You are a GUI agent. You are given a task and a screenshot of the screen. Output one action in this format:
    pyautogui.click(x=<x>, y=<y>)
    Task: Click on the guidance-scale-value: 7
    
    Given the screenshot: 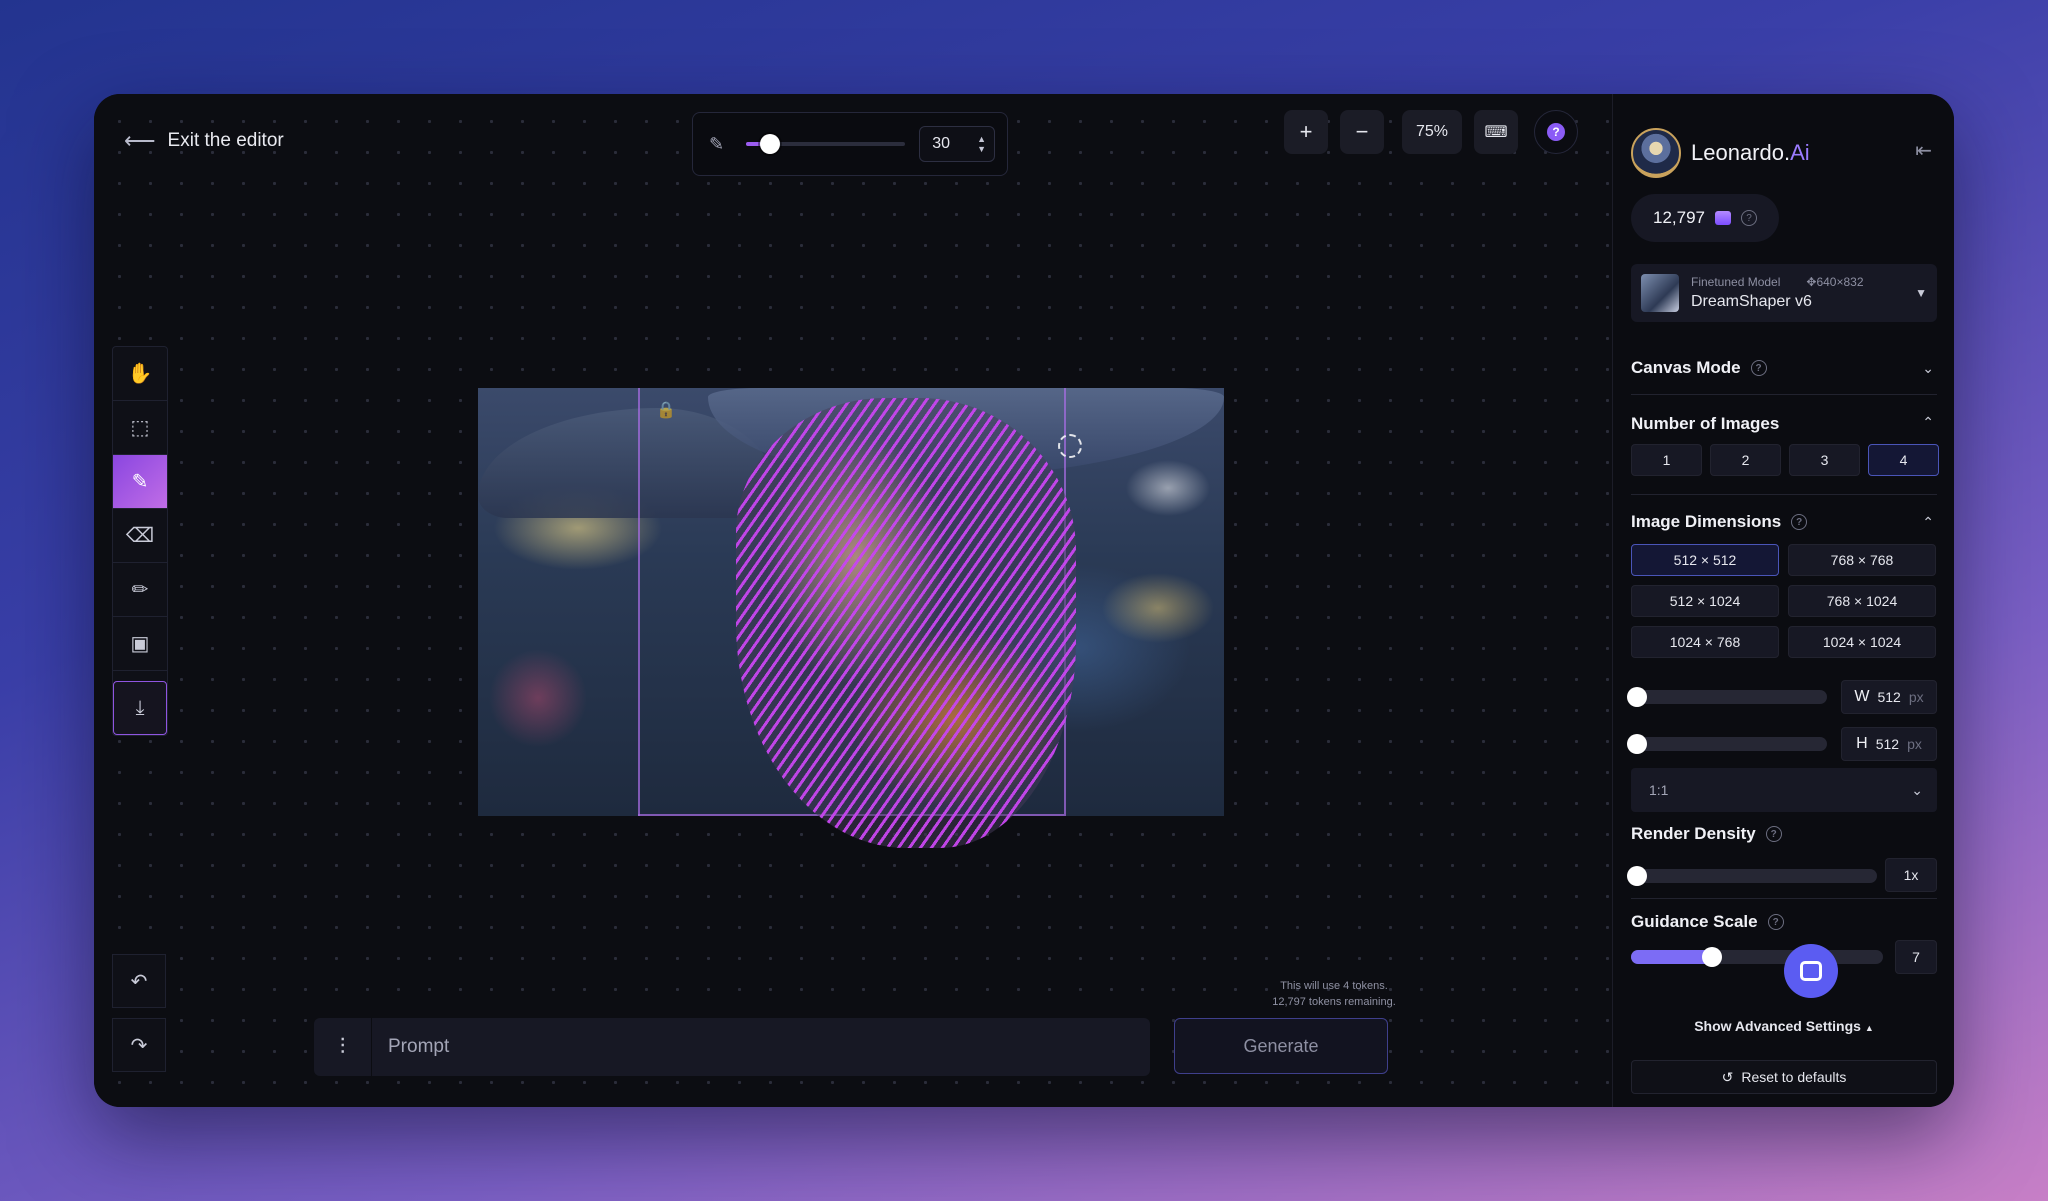 What is the action you would take?
    pyautogui.click(x=1916, y=957)
    